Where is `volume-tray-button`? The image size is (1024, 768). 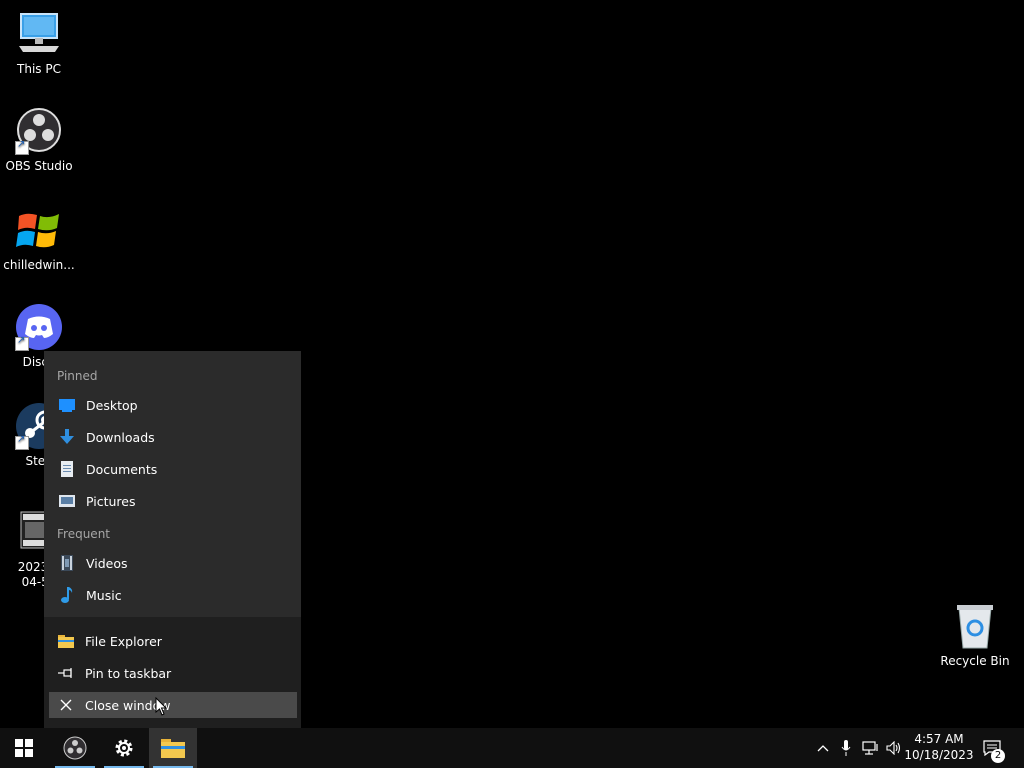
volume-tray-button is located at coordinates (894, 748).